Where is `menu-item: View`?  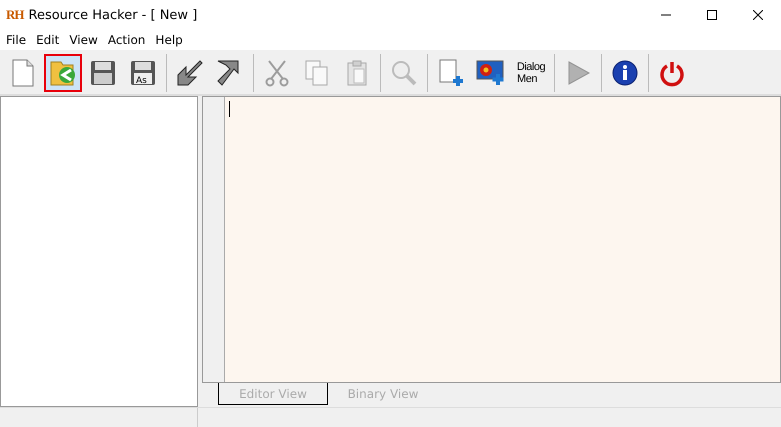 menu-item: View is located at coordinates (84, 40).